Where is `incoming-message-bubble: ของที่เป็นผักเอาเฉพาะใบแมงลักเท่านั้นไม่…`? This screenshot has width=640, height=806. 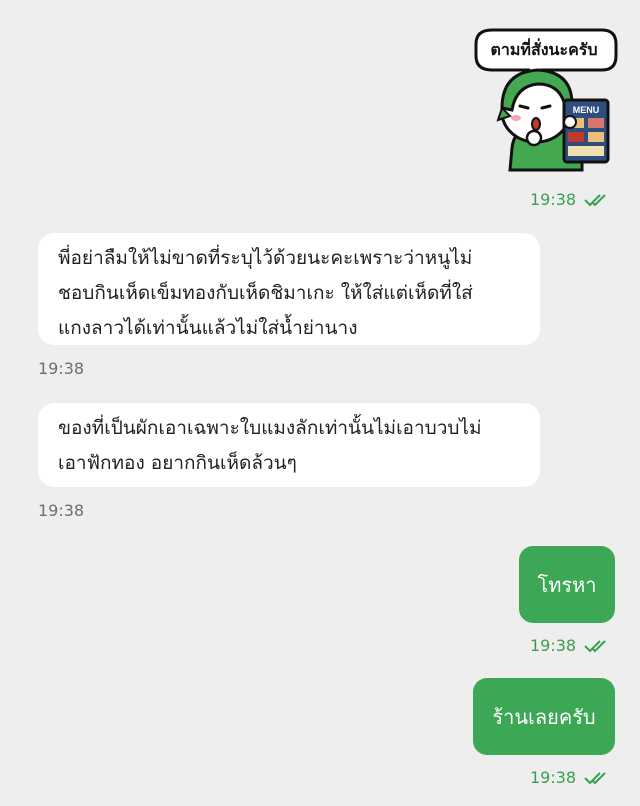
incoming-message-bubble: ของที่เป็นผักเอาเฉพาะใบแมงลักเท่านั้นไม่… is located at coordinates (289, 445).